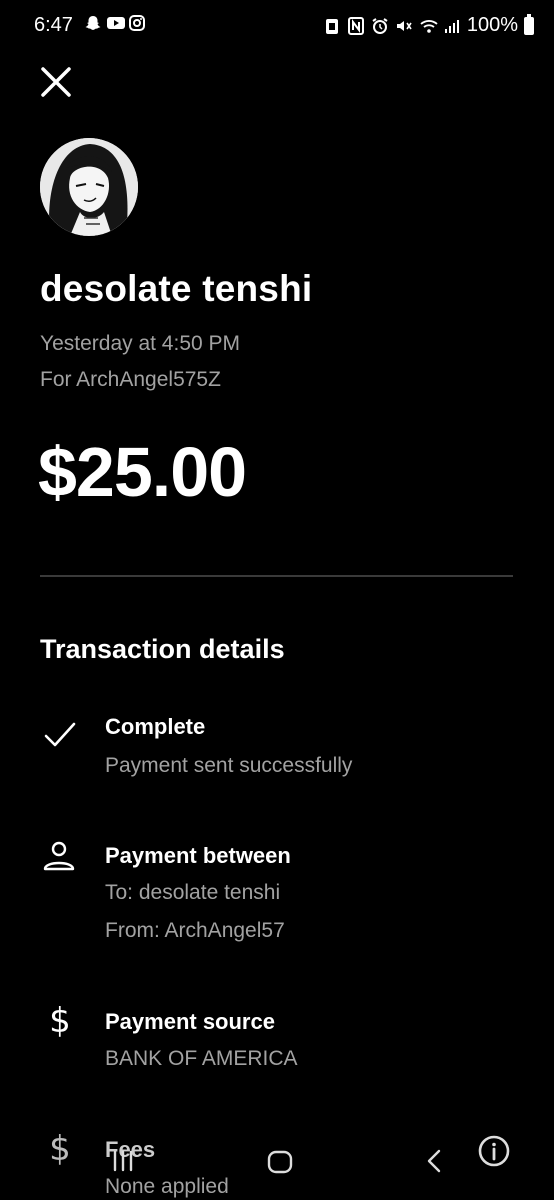 This screenshot has height=1200, width=554. I want to click on mute-icon, so click(404, 26).